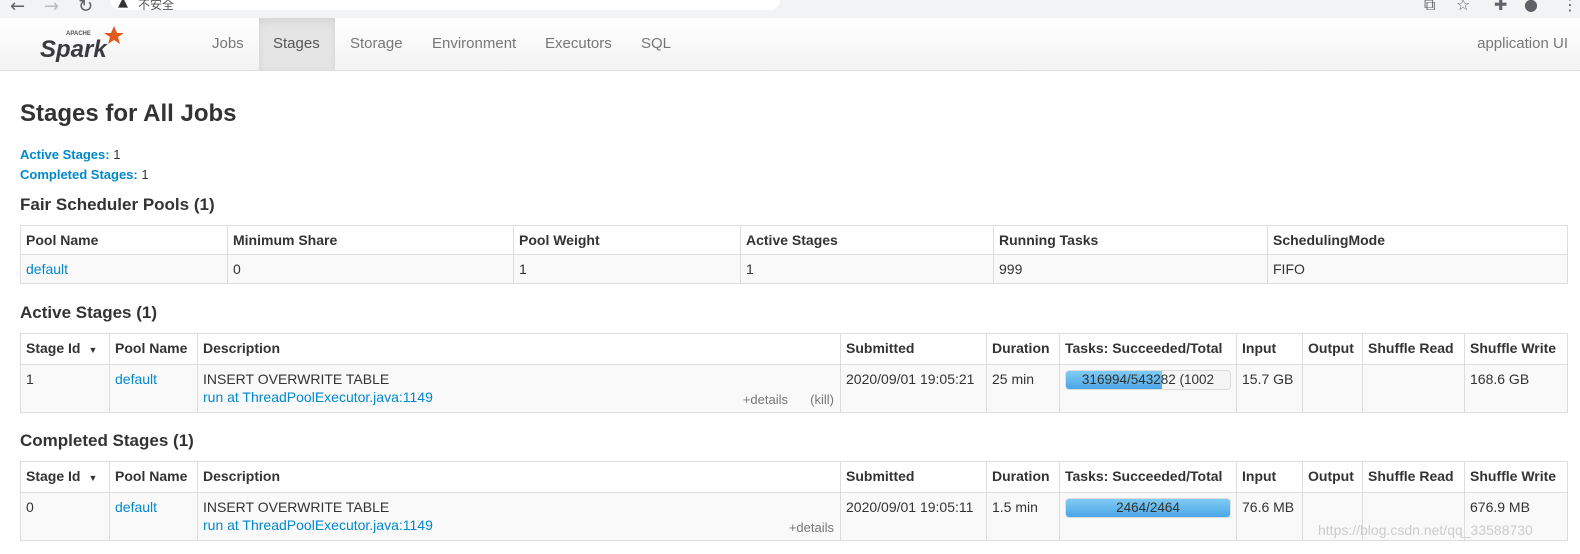 This screenshot has width=1580, height=554. I want to click on cell-scheduling-mode: FIFO, so click(1417, 269).